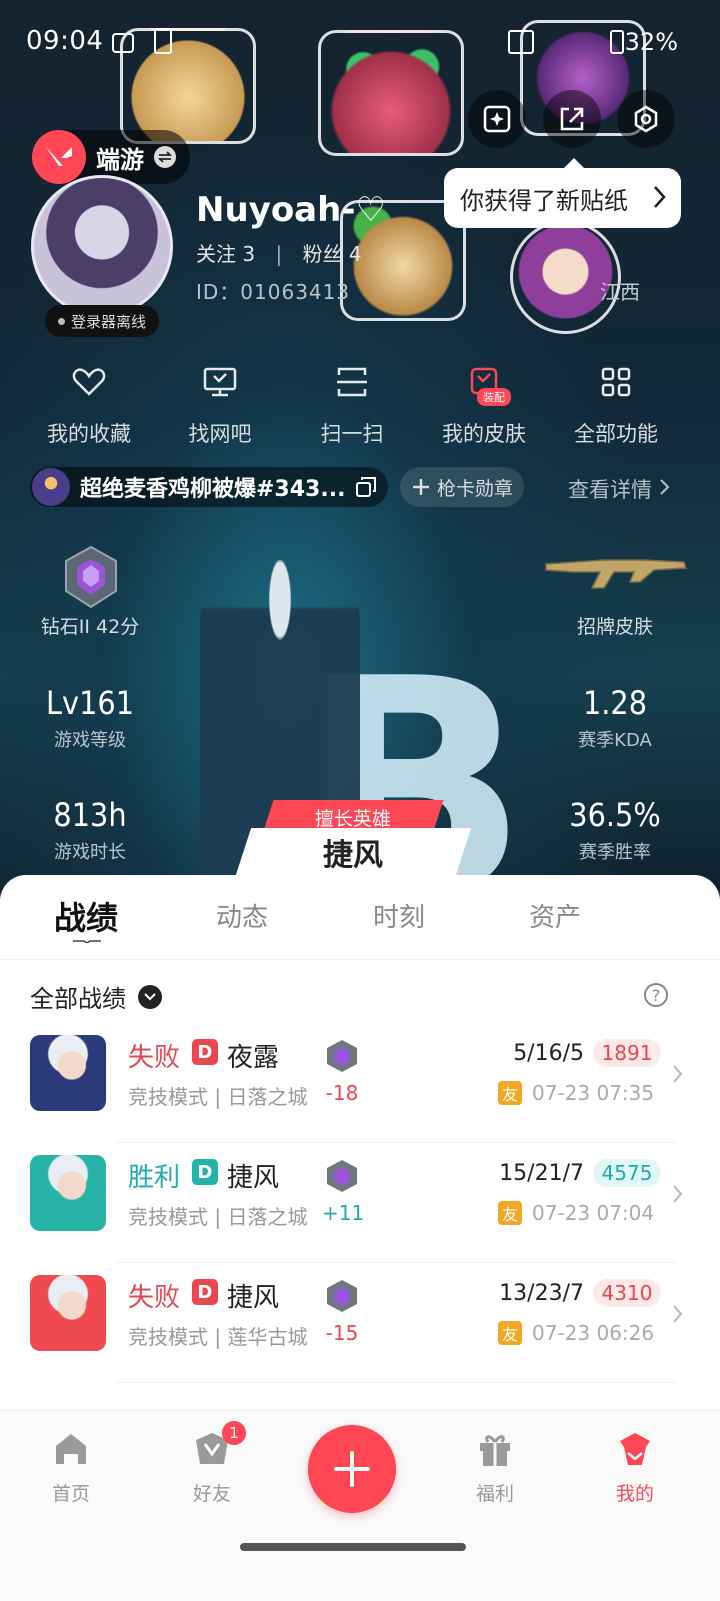 Image resolution: width=720 pixels, height=1601 pixels. I want to click on all-functions-label: 全部功能, so click(616, 434).